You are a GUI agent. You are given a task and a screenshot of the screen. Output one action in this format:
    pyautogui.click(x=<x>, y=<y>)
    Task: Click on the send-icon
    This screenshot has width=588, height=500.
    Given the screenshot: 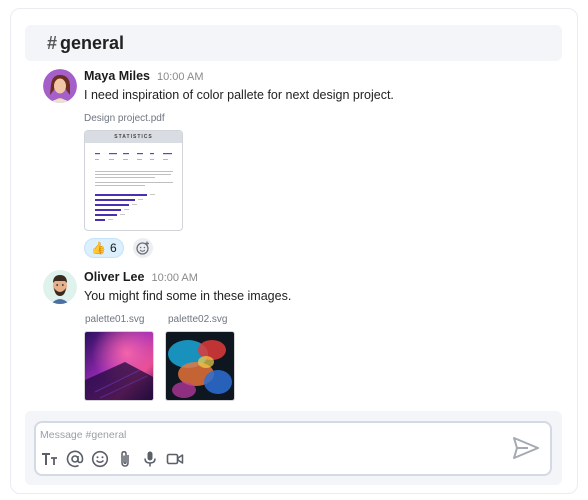 What is the action you would take?
    pyautogui.click(x=526, y=448)
    